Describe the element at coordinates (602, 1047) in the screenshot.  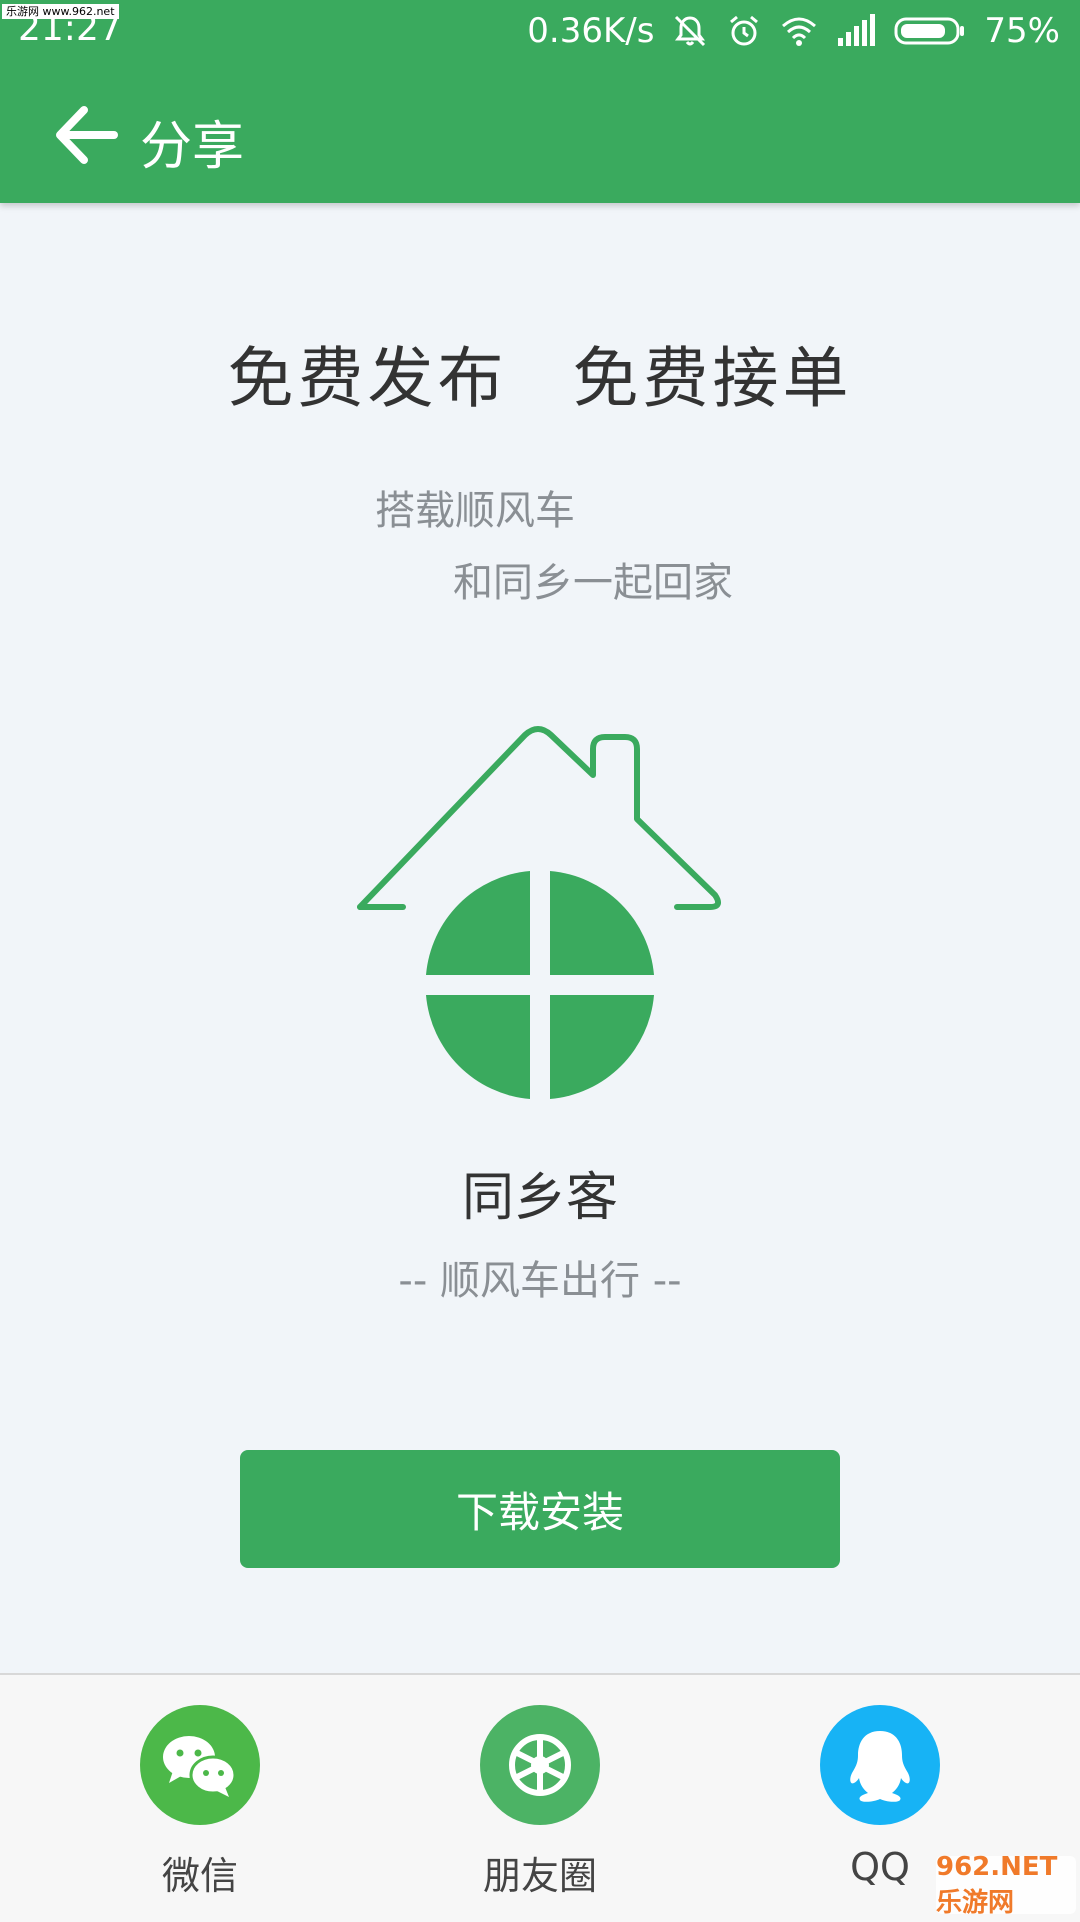
I see `logo-quadrant-br` at that location.